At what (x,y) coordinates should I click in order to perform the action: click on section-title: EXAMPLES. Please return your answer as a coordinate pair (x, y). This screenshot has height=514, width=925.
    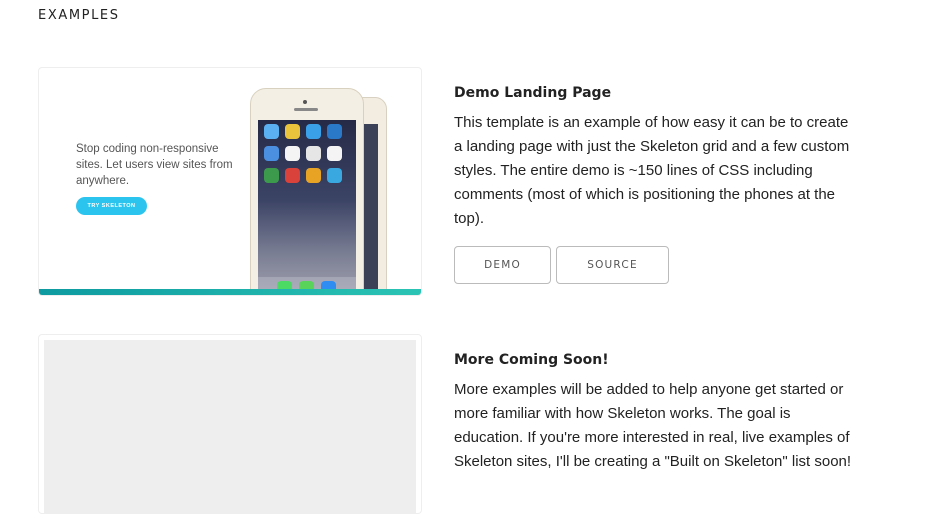
    Looking at the image, I should click on (79, 15).